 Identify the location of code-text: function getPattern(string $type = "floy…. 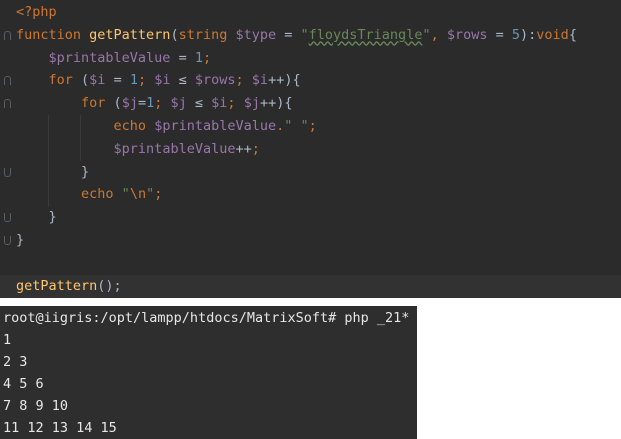
(296, 35).